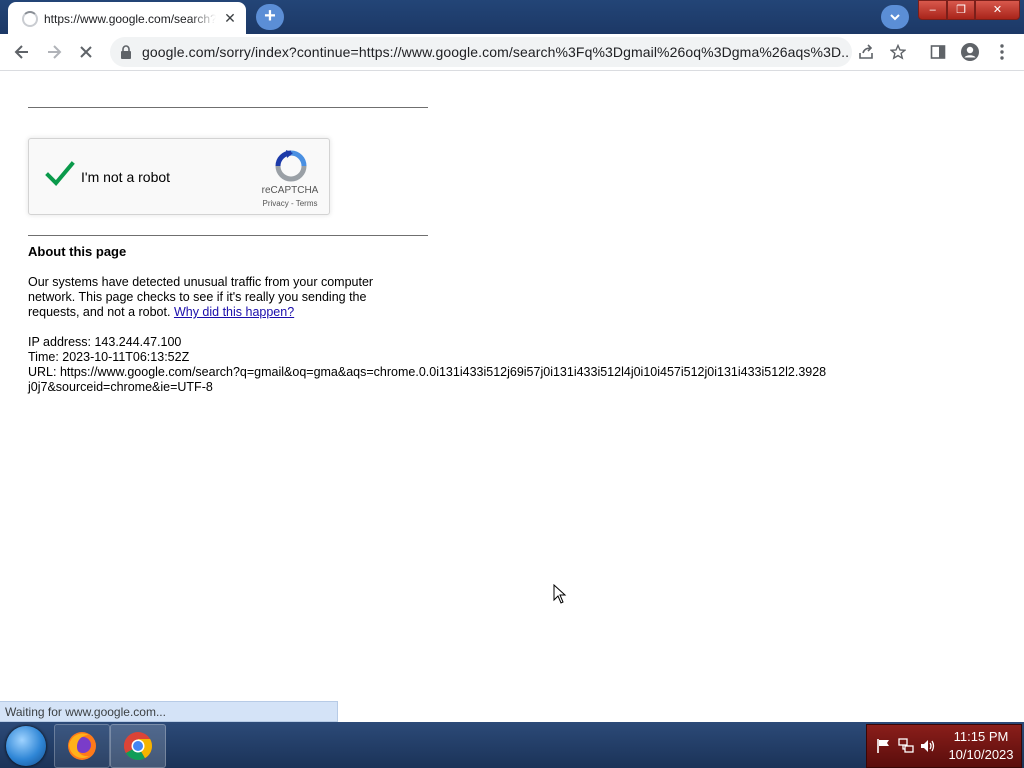  I want to click on chevron-down-icon, so click(895, 17).